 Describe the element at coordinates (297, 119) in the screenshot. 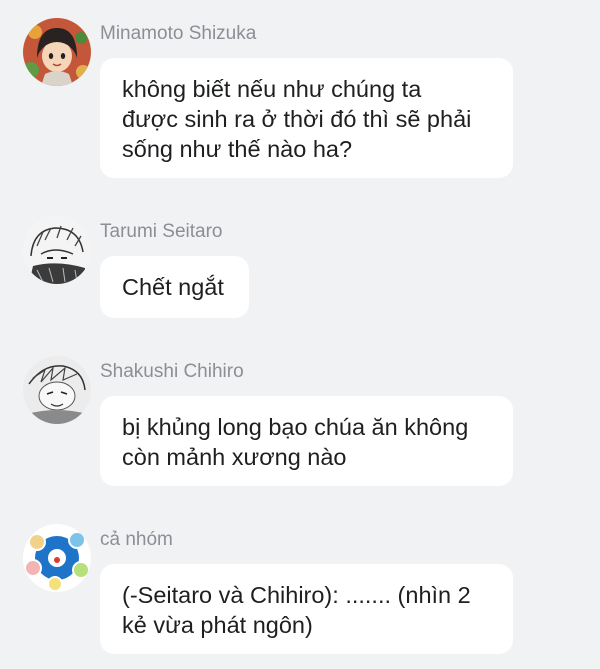

I see `message-text-line: được sinh ra ở thời đó thì sẽ phải` at that location.